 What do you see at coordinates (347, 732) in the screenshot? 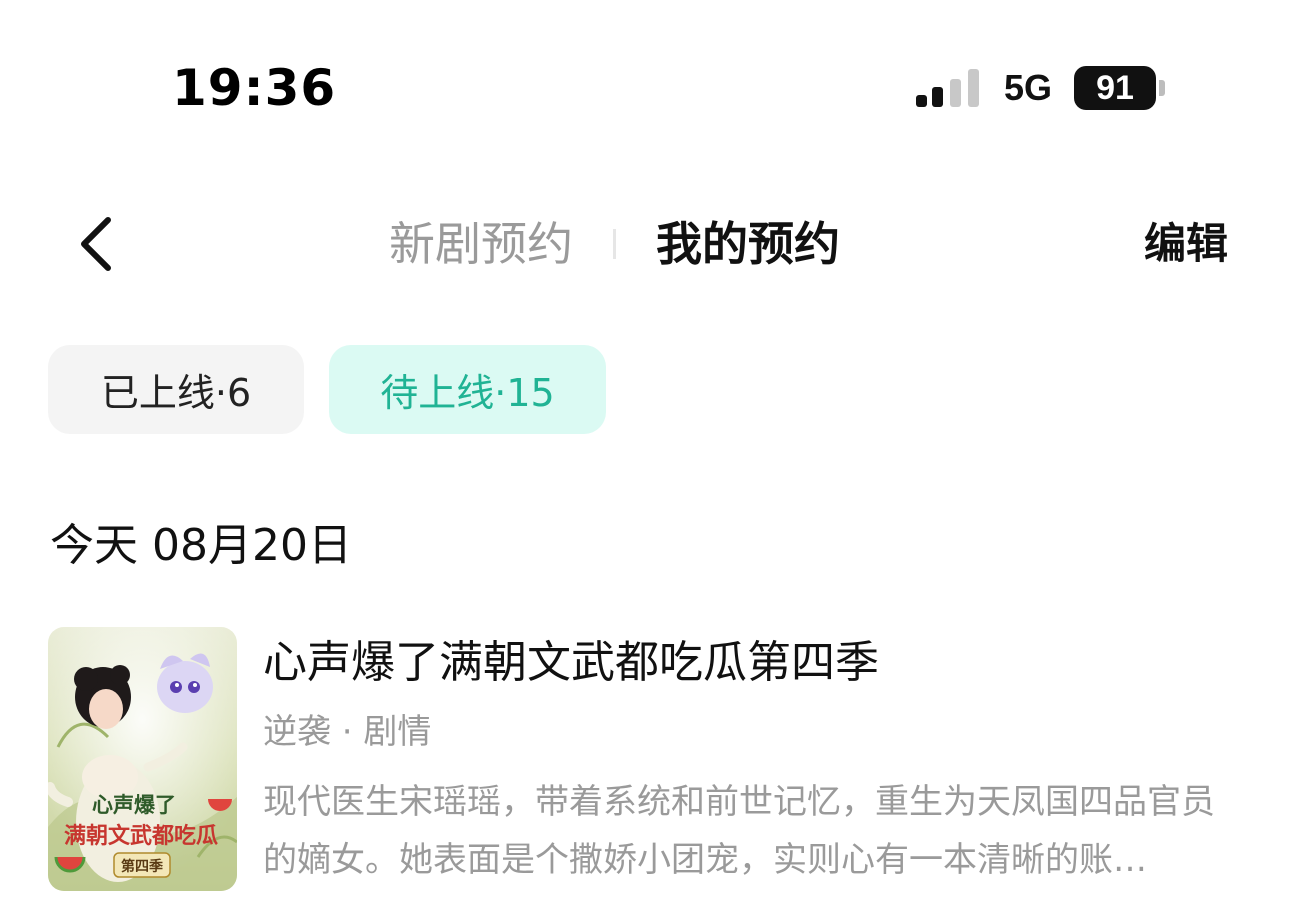
I see `drama-tags: 逆袭 · 剧情` at bounding box center [347, 732].